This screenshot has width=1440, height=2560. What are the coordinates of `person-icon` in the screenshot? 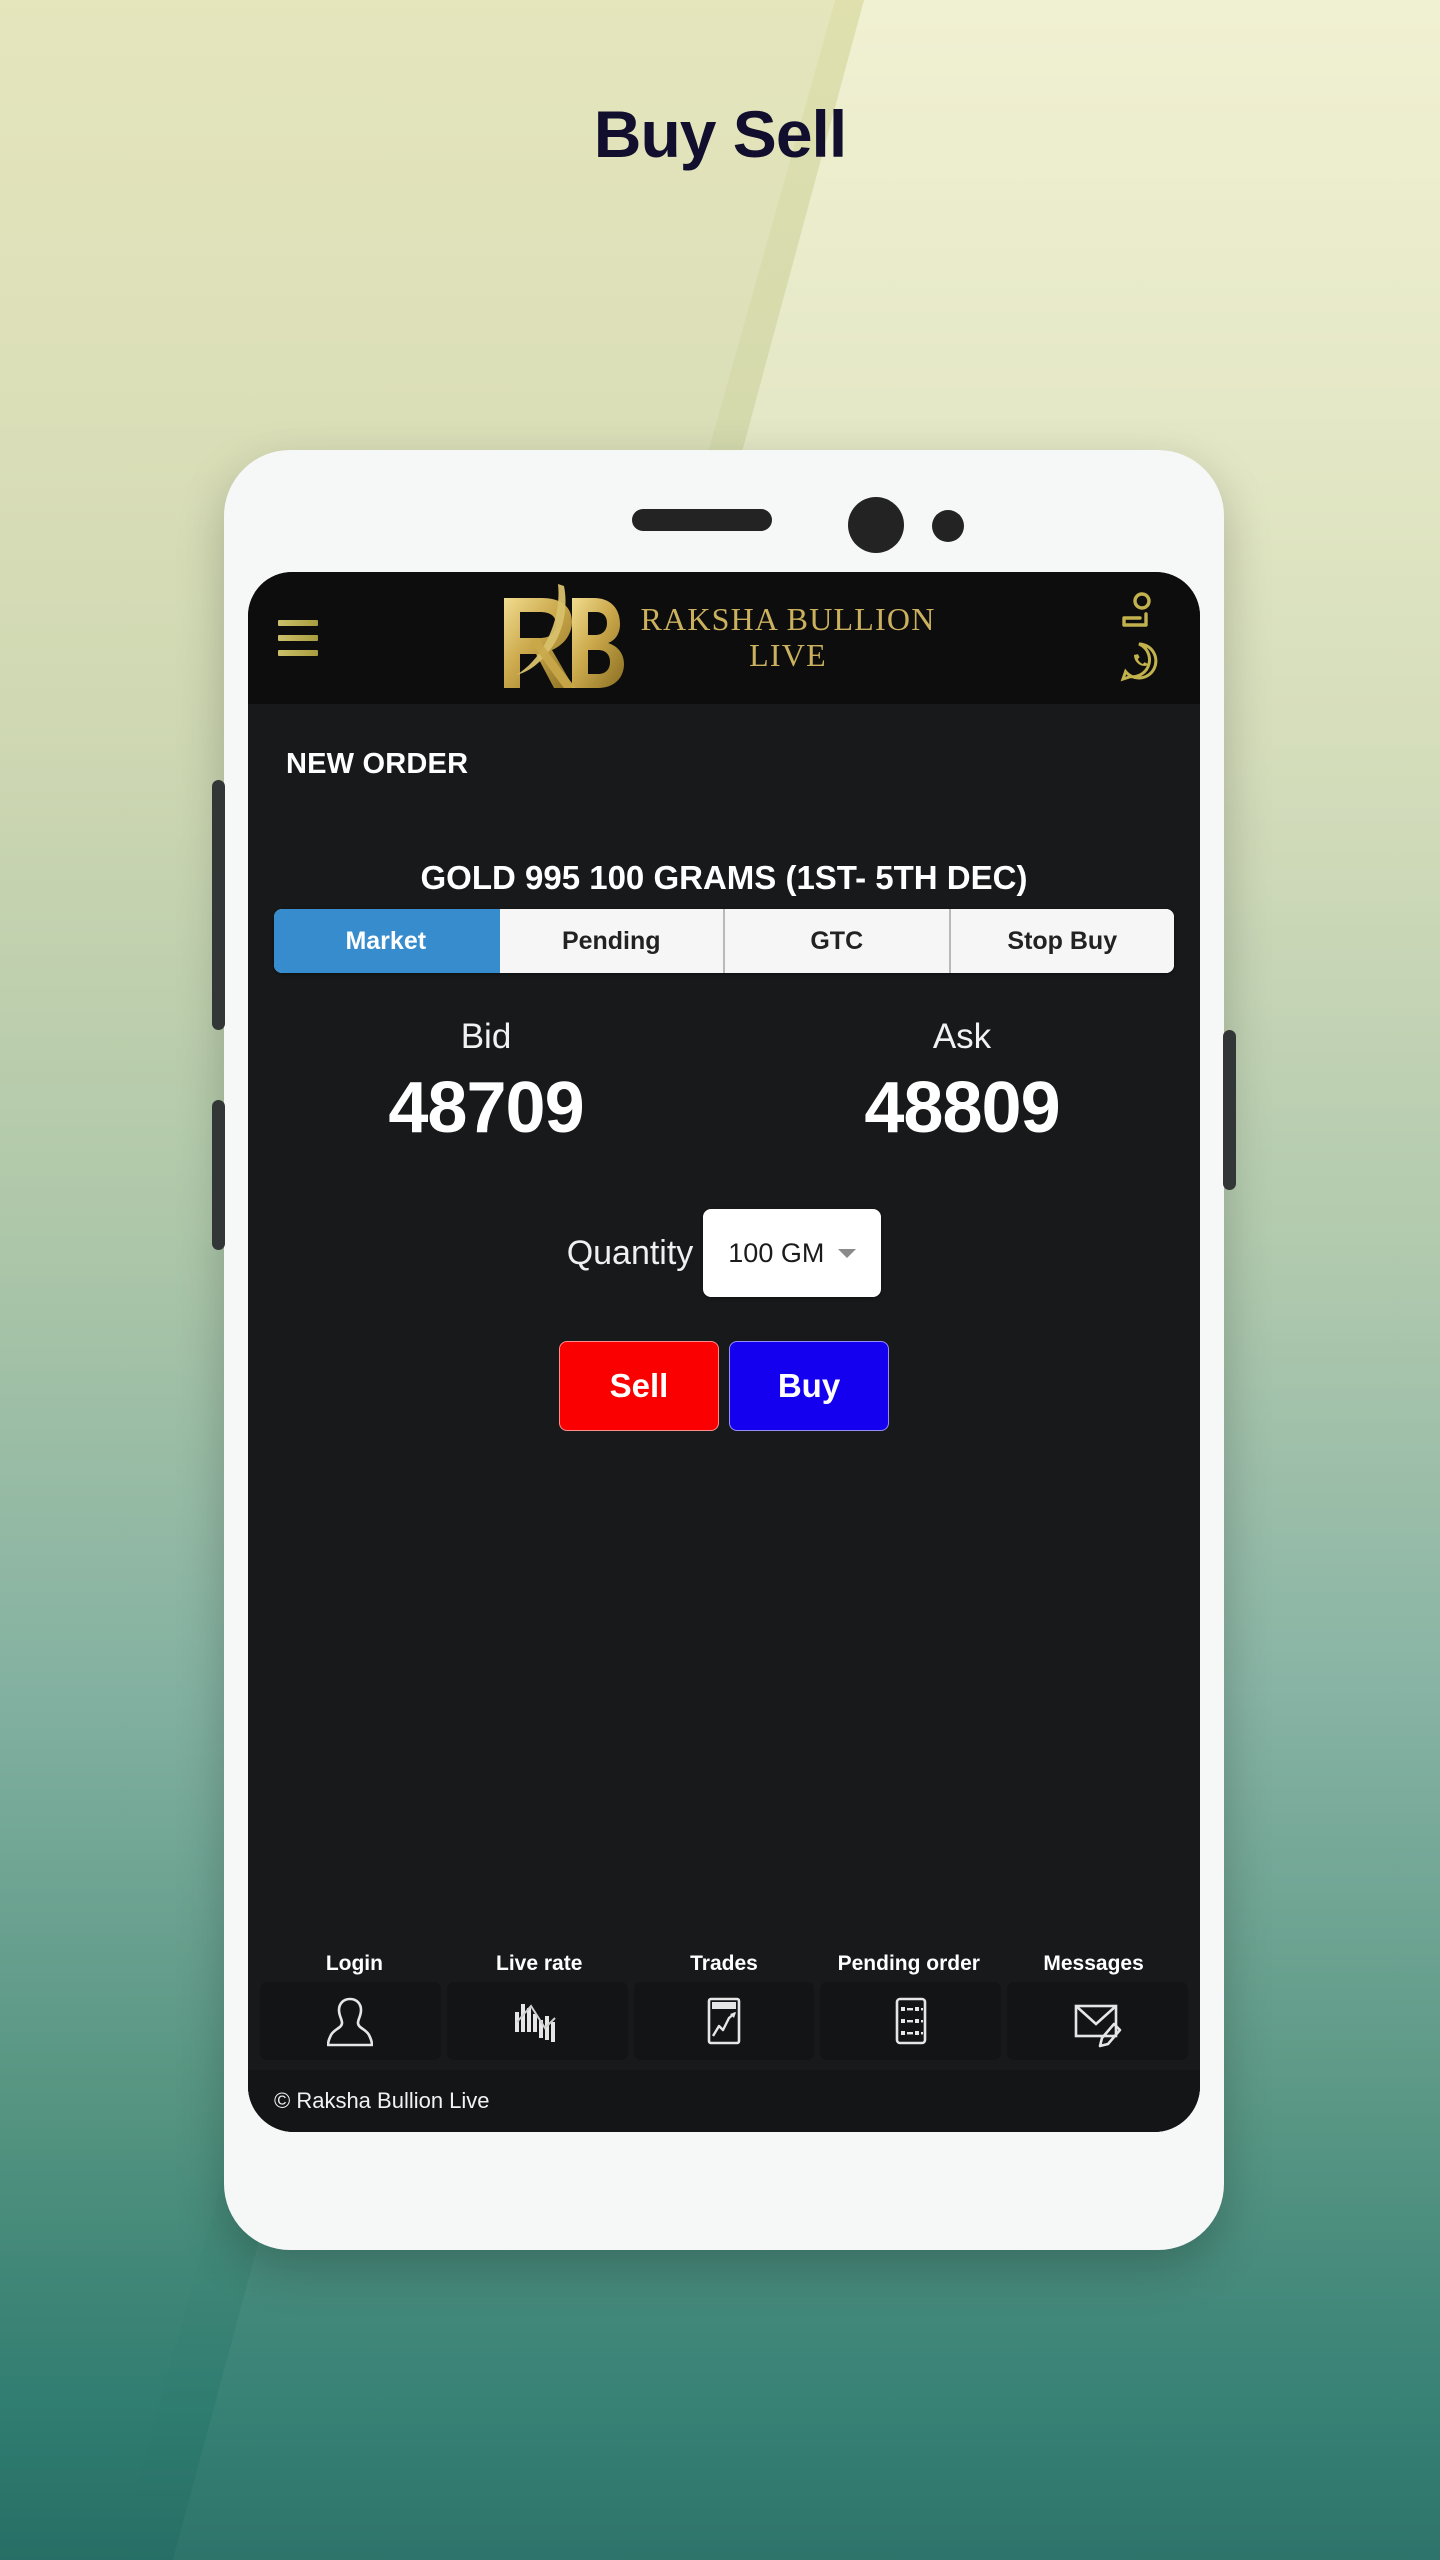 It's located at (350, 2022).